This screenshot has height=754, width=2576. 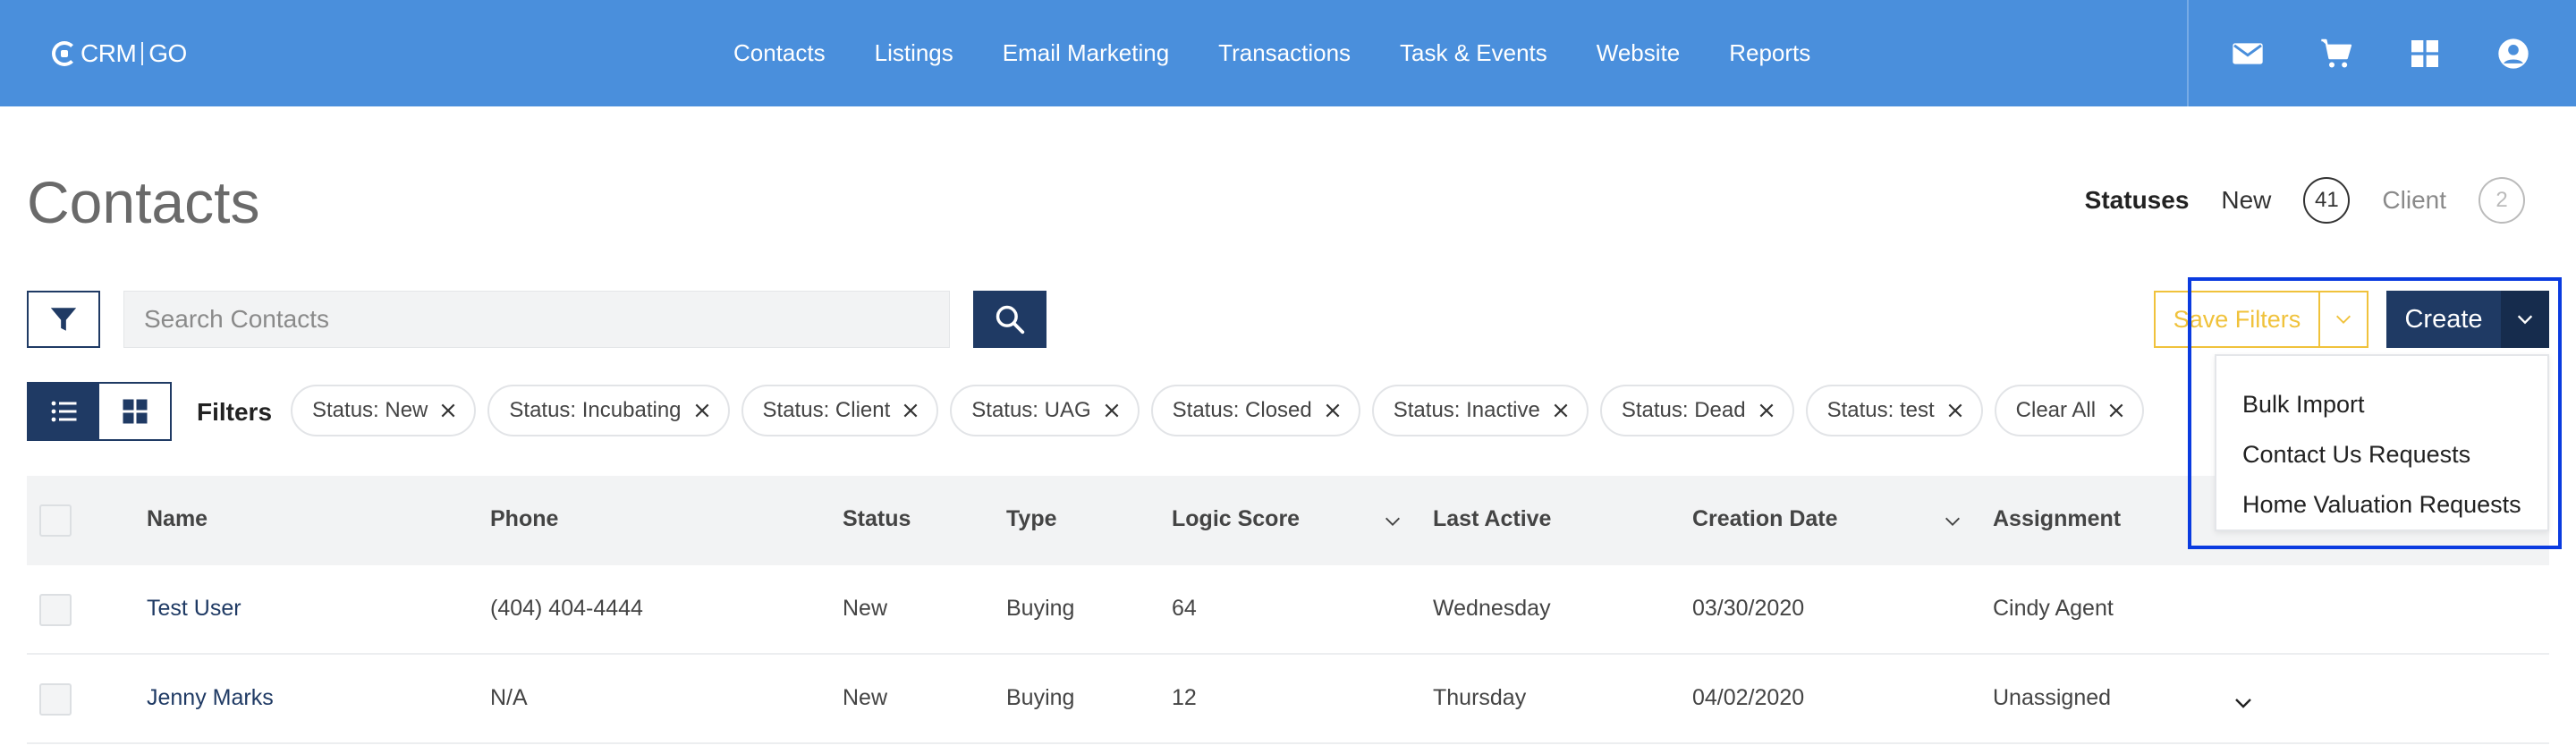 What do you see at coordinates (194, 609) in the screenshot?
I see `contact-name-link: Test User` at bounding box center [194, 609].